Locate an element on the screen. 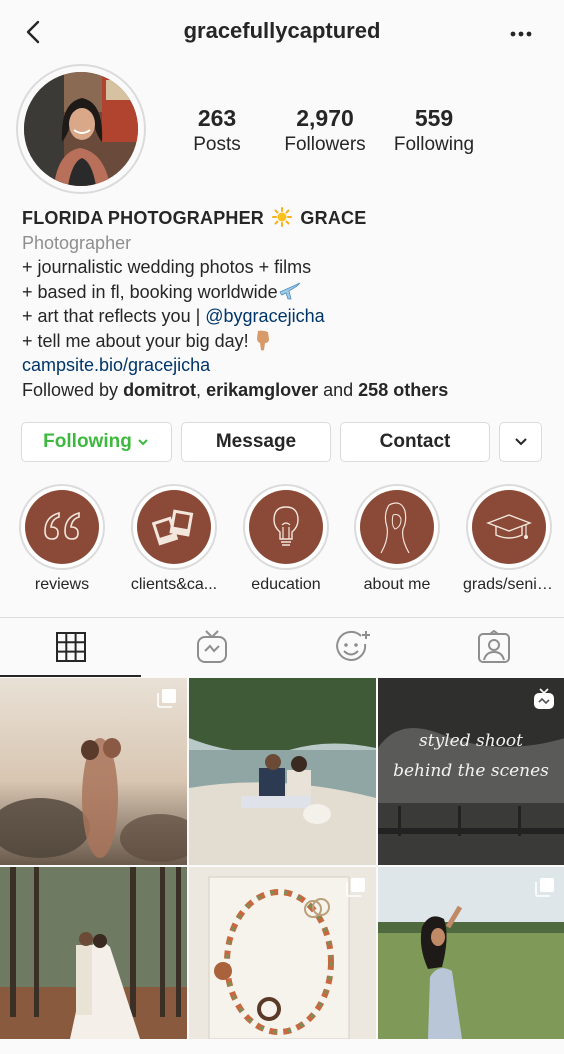 The image size is (564, 1054). contact-button-label: Contact is located at coordinates (415, 441).